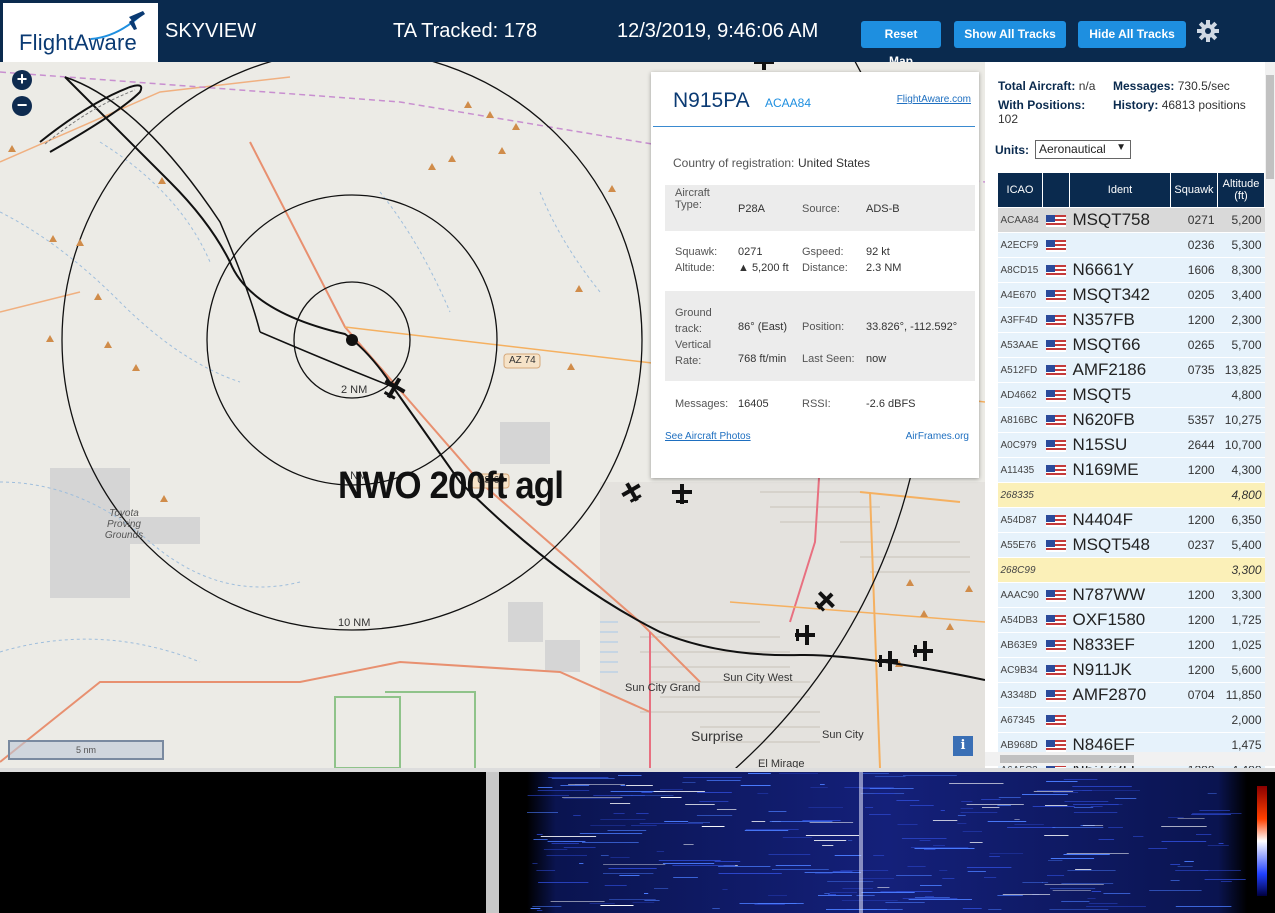  What do you see at coordinates (1241, 595) in the screenshot?
I see `altitude-cell: 3,300` at bounding box center [1241, 595].